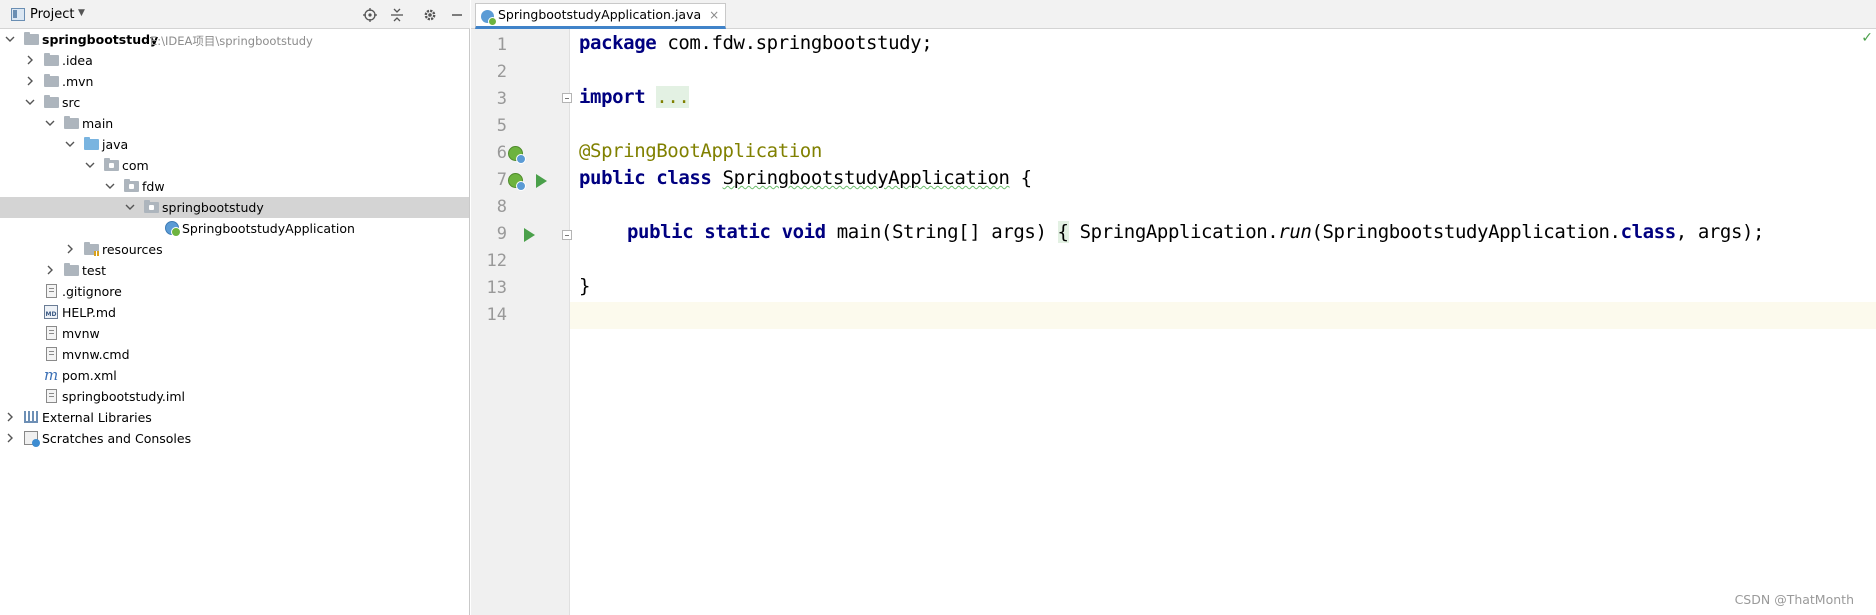 The image size is (1876, 615). I want to click on class-name: SpringbootstudyApplication, so click(866, 178).